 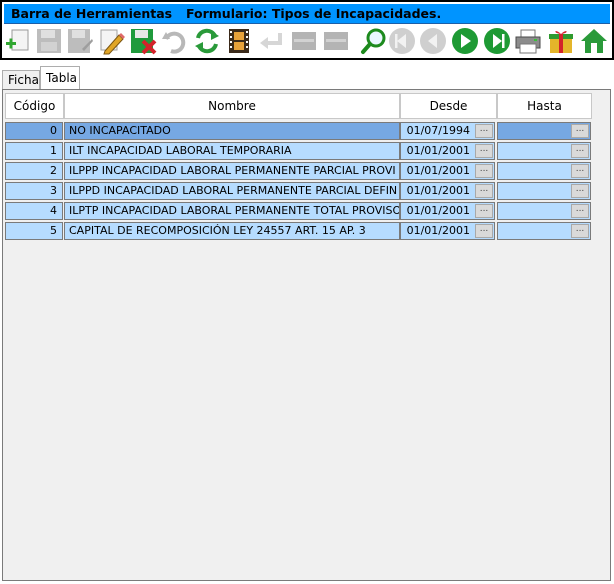 I want to click on edit-pencil-icon, so click(x=112, y=42).